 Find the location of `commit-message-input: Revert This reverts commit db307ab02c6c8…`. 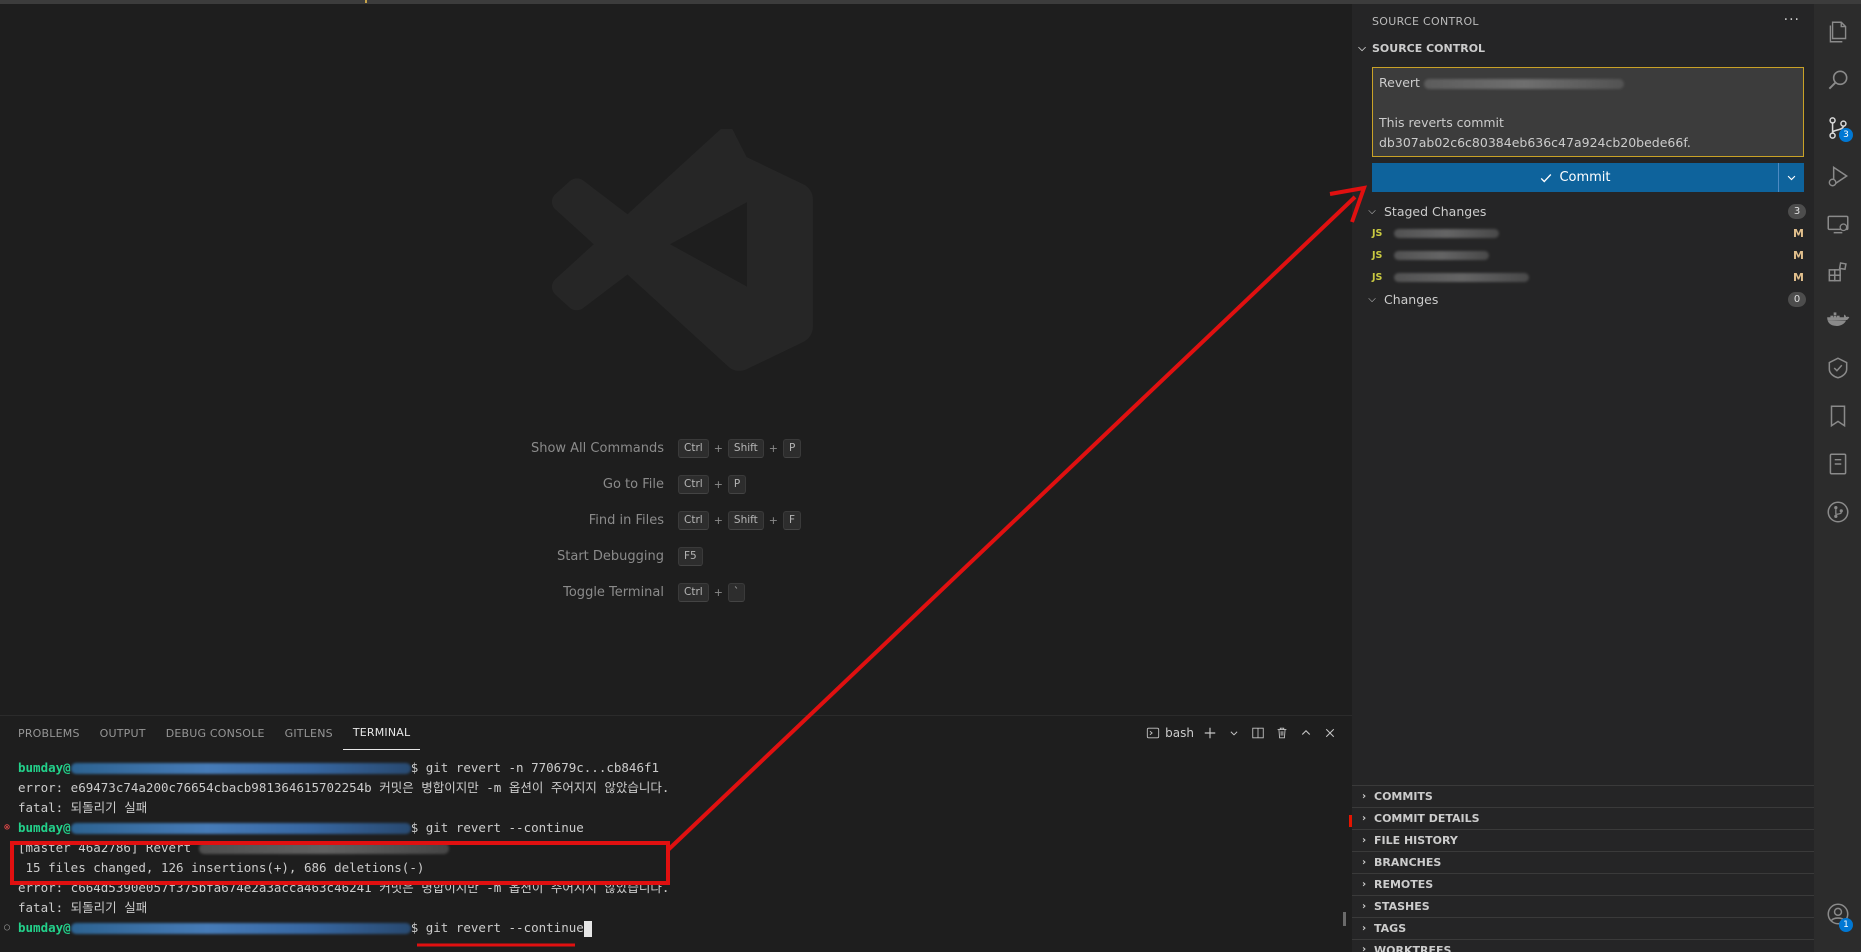

commit-message-input: Revert This reverts commit db307ab02c6c8… is located at coordinates (1588, 112).